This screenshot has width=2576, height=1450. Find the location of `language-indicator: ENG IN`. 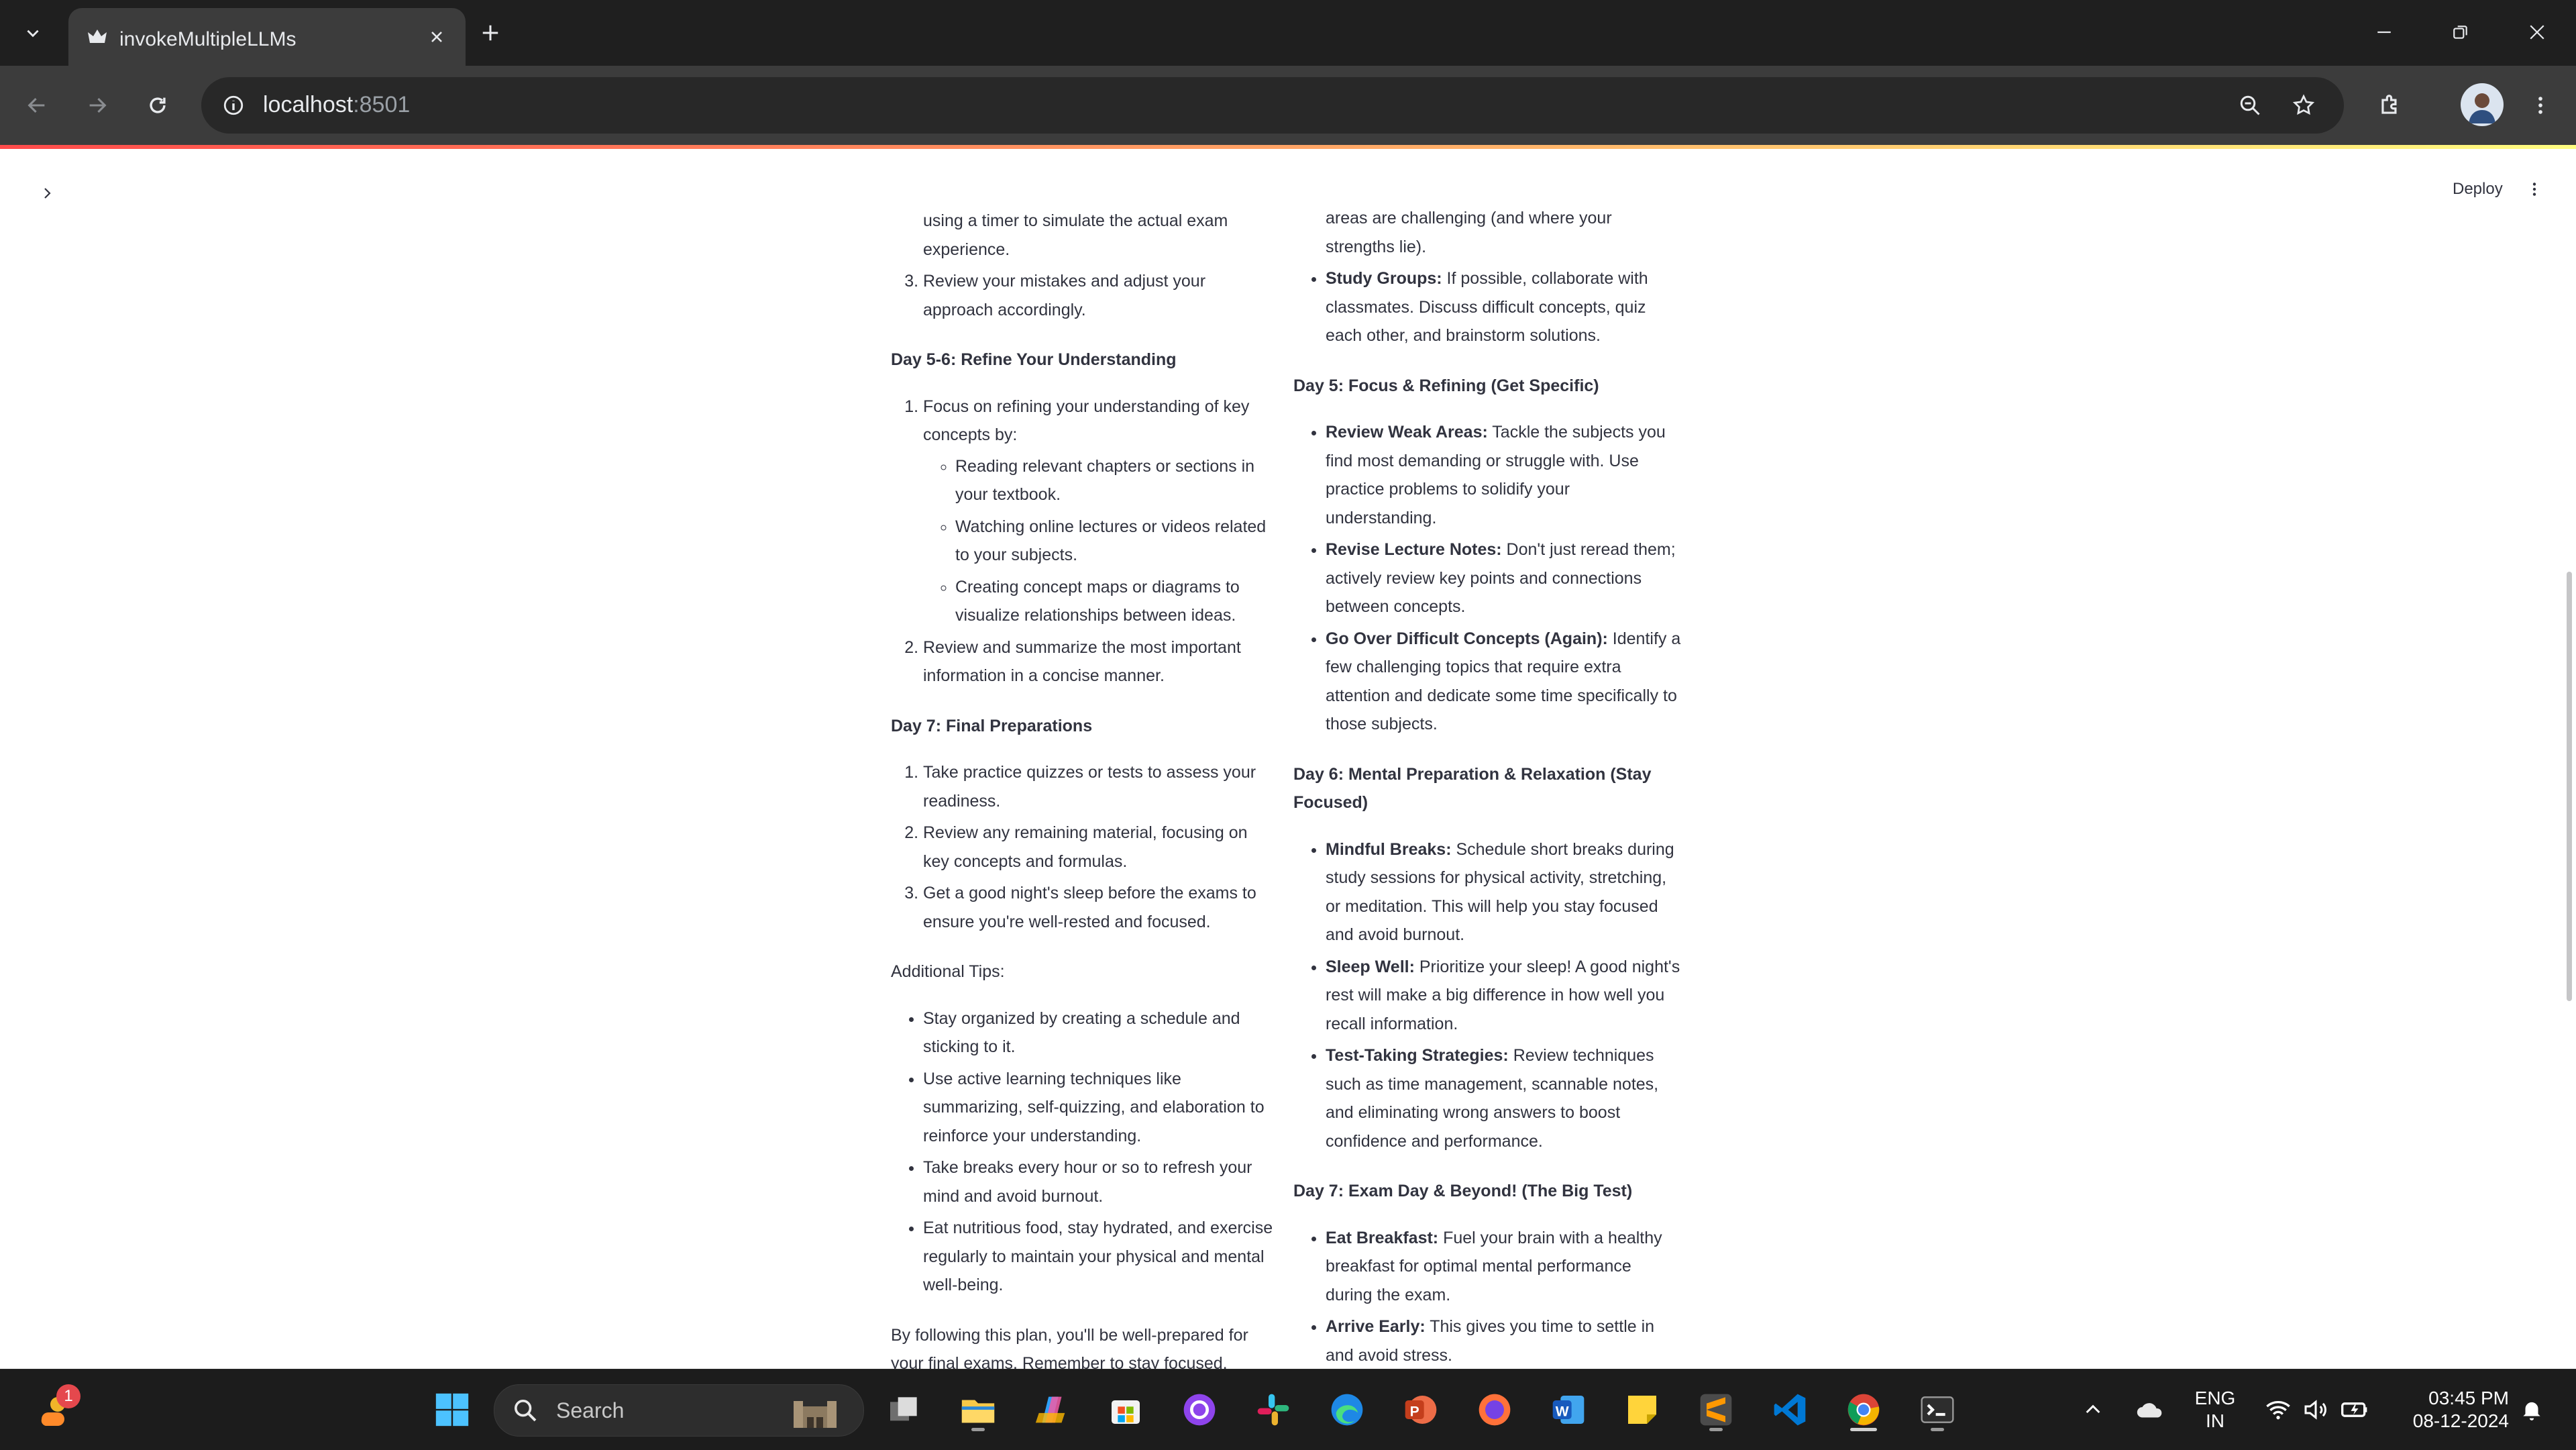

language-indicator: ENG IN is located at coordinates (2215, 1410).